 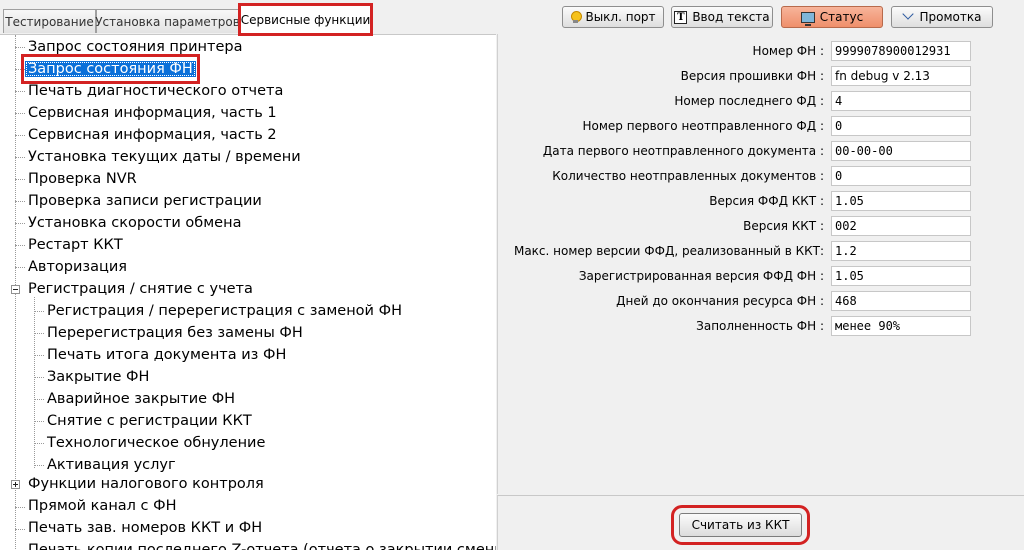 What do you see at coordinates (901, 326) in the screenshot?
I see `fn-fill-field: менее 90%` at bounding box center [901, 326].